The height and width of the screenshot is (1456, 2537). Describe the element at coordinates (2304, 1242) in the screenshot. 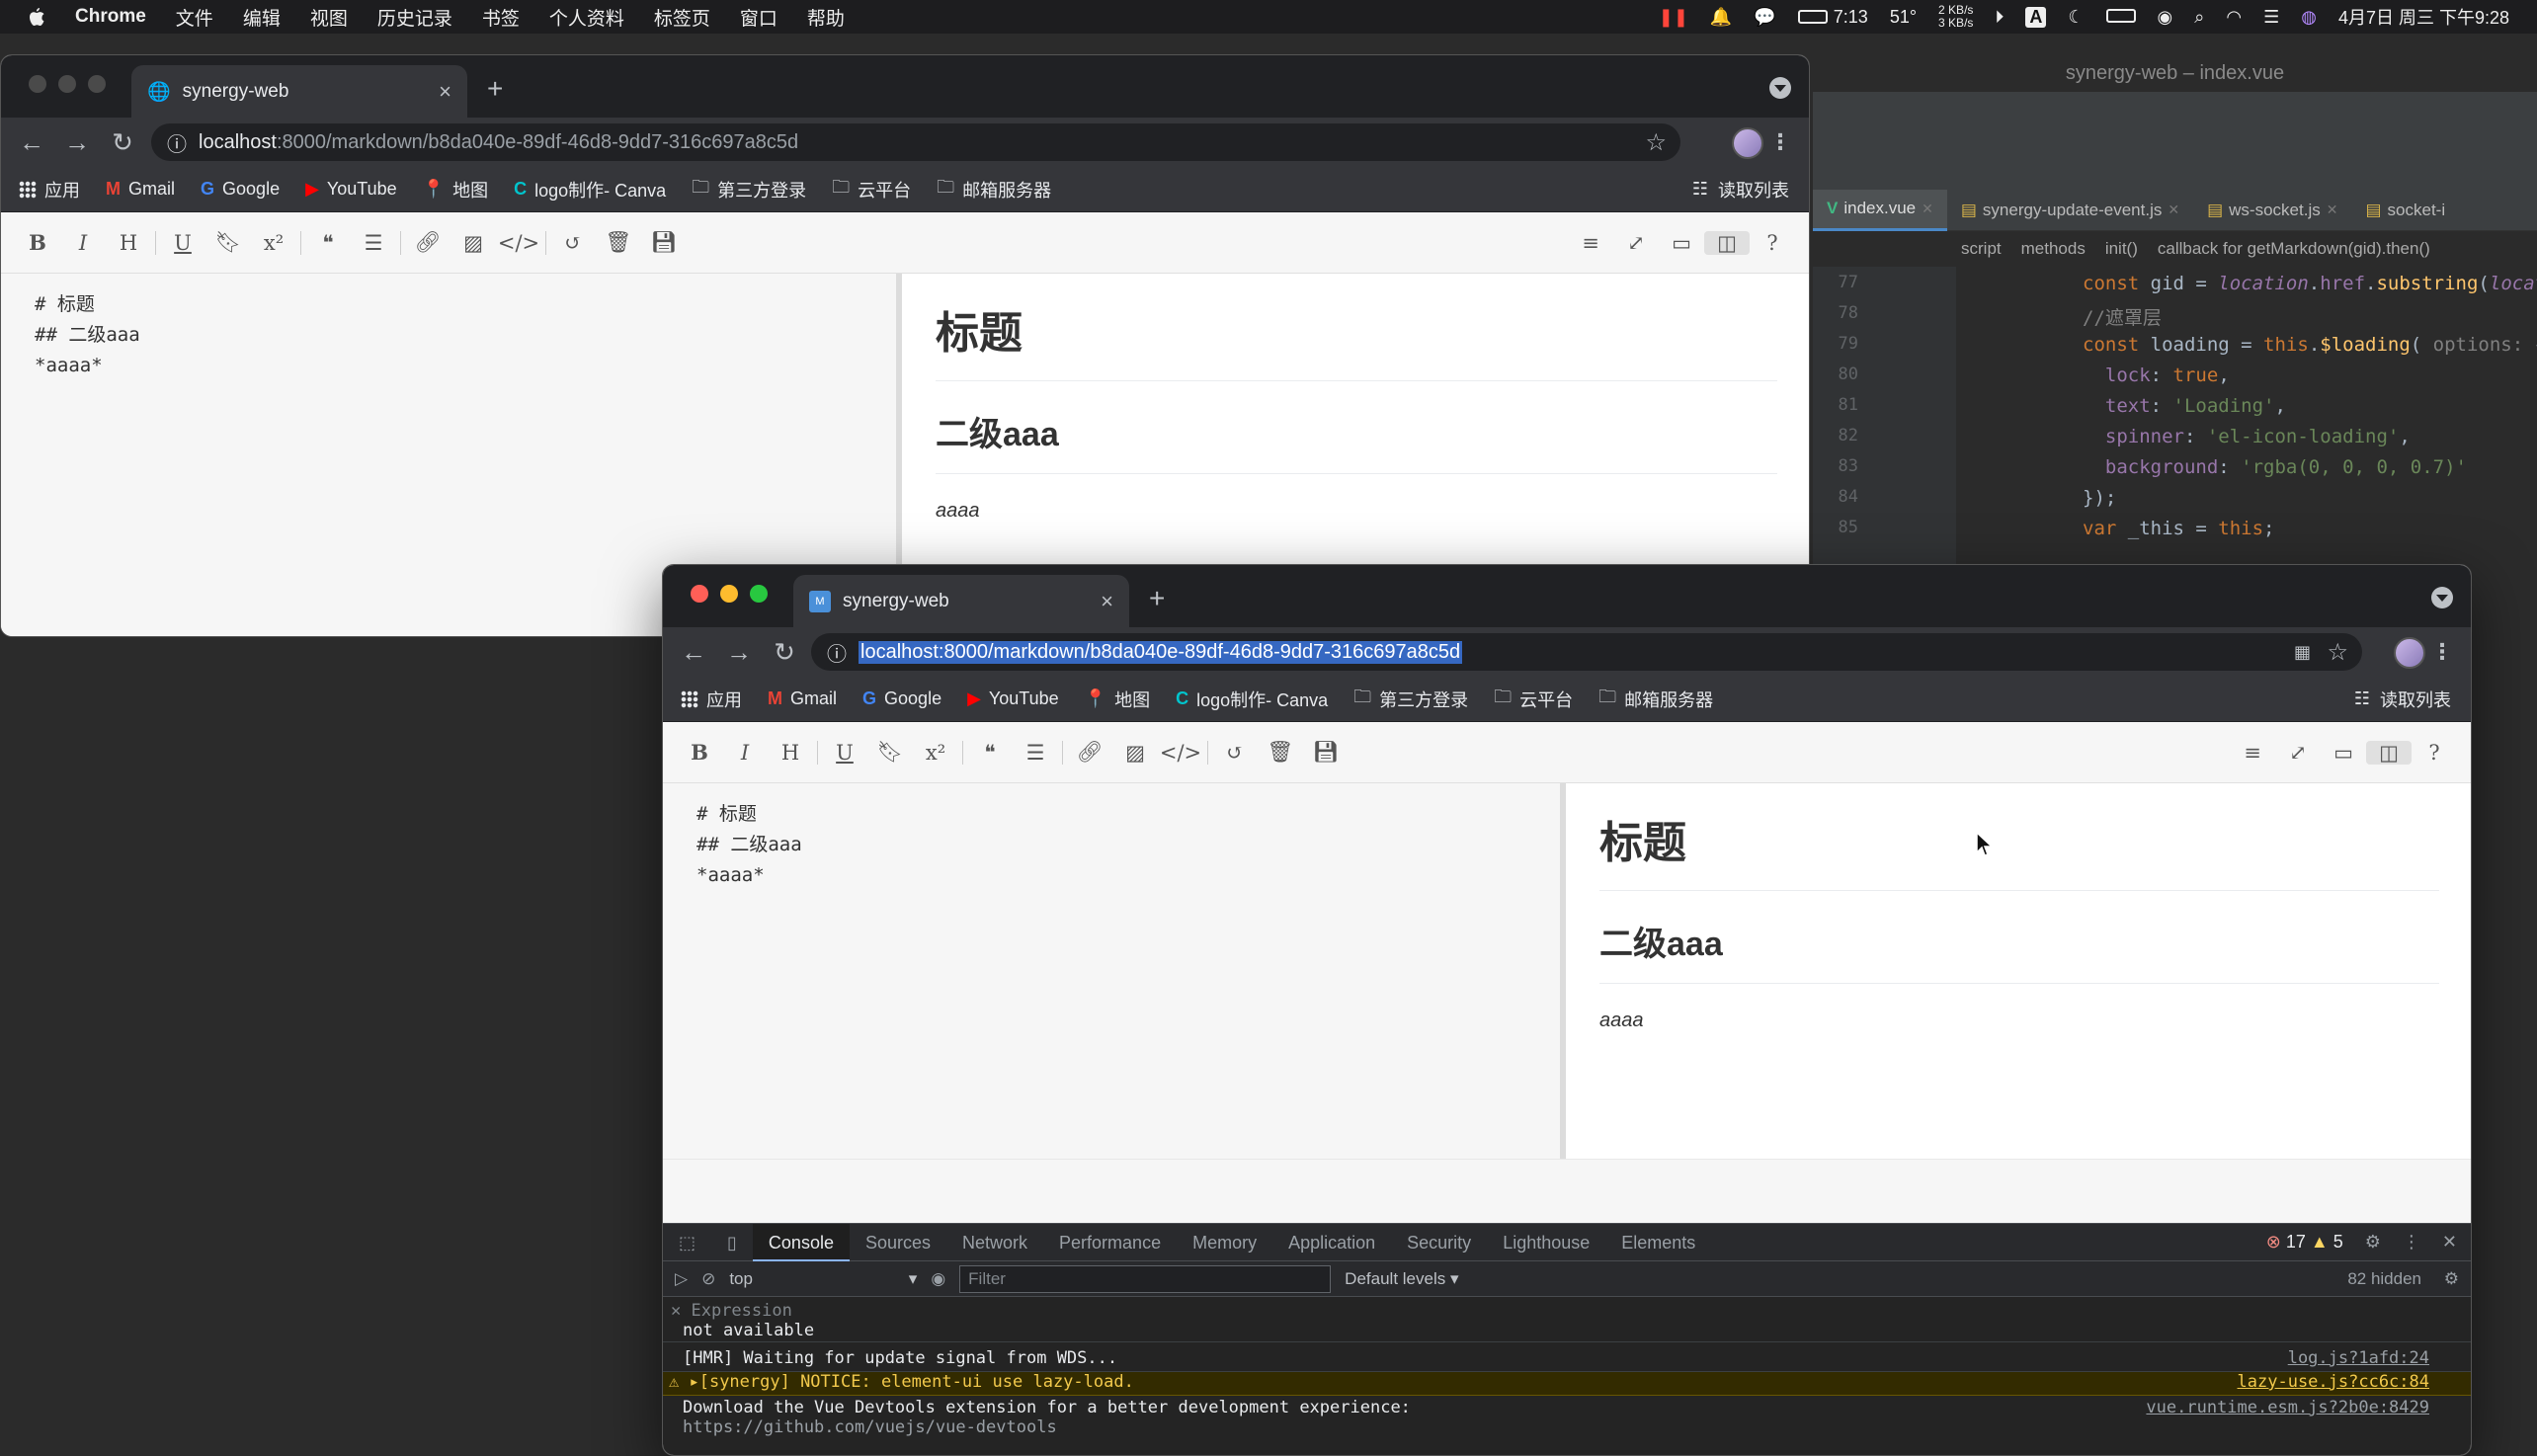

I see `issue-counter: ⊗ 17 ▲ 5` at that location.